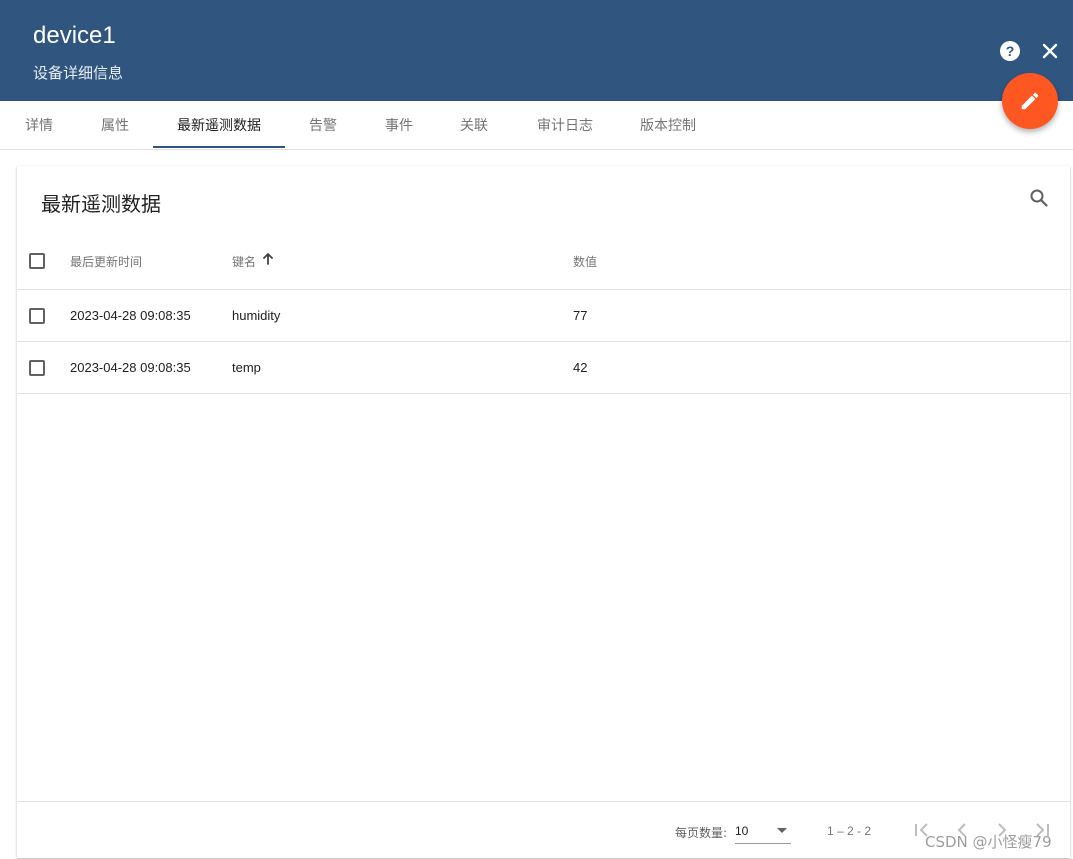 This screenshot has width=1073, height=859. What do you see at coordinates (742, 831) in the screenshot?
I see `page-size-value: 10` at bounding box center [742, 831].